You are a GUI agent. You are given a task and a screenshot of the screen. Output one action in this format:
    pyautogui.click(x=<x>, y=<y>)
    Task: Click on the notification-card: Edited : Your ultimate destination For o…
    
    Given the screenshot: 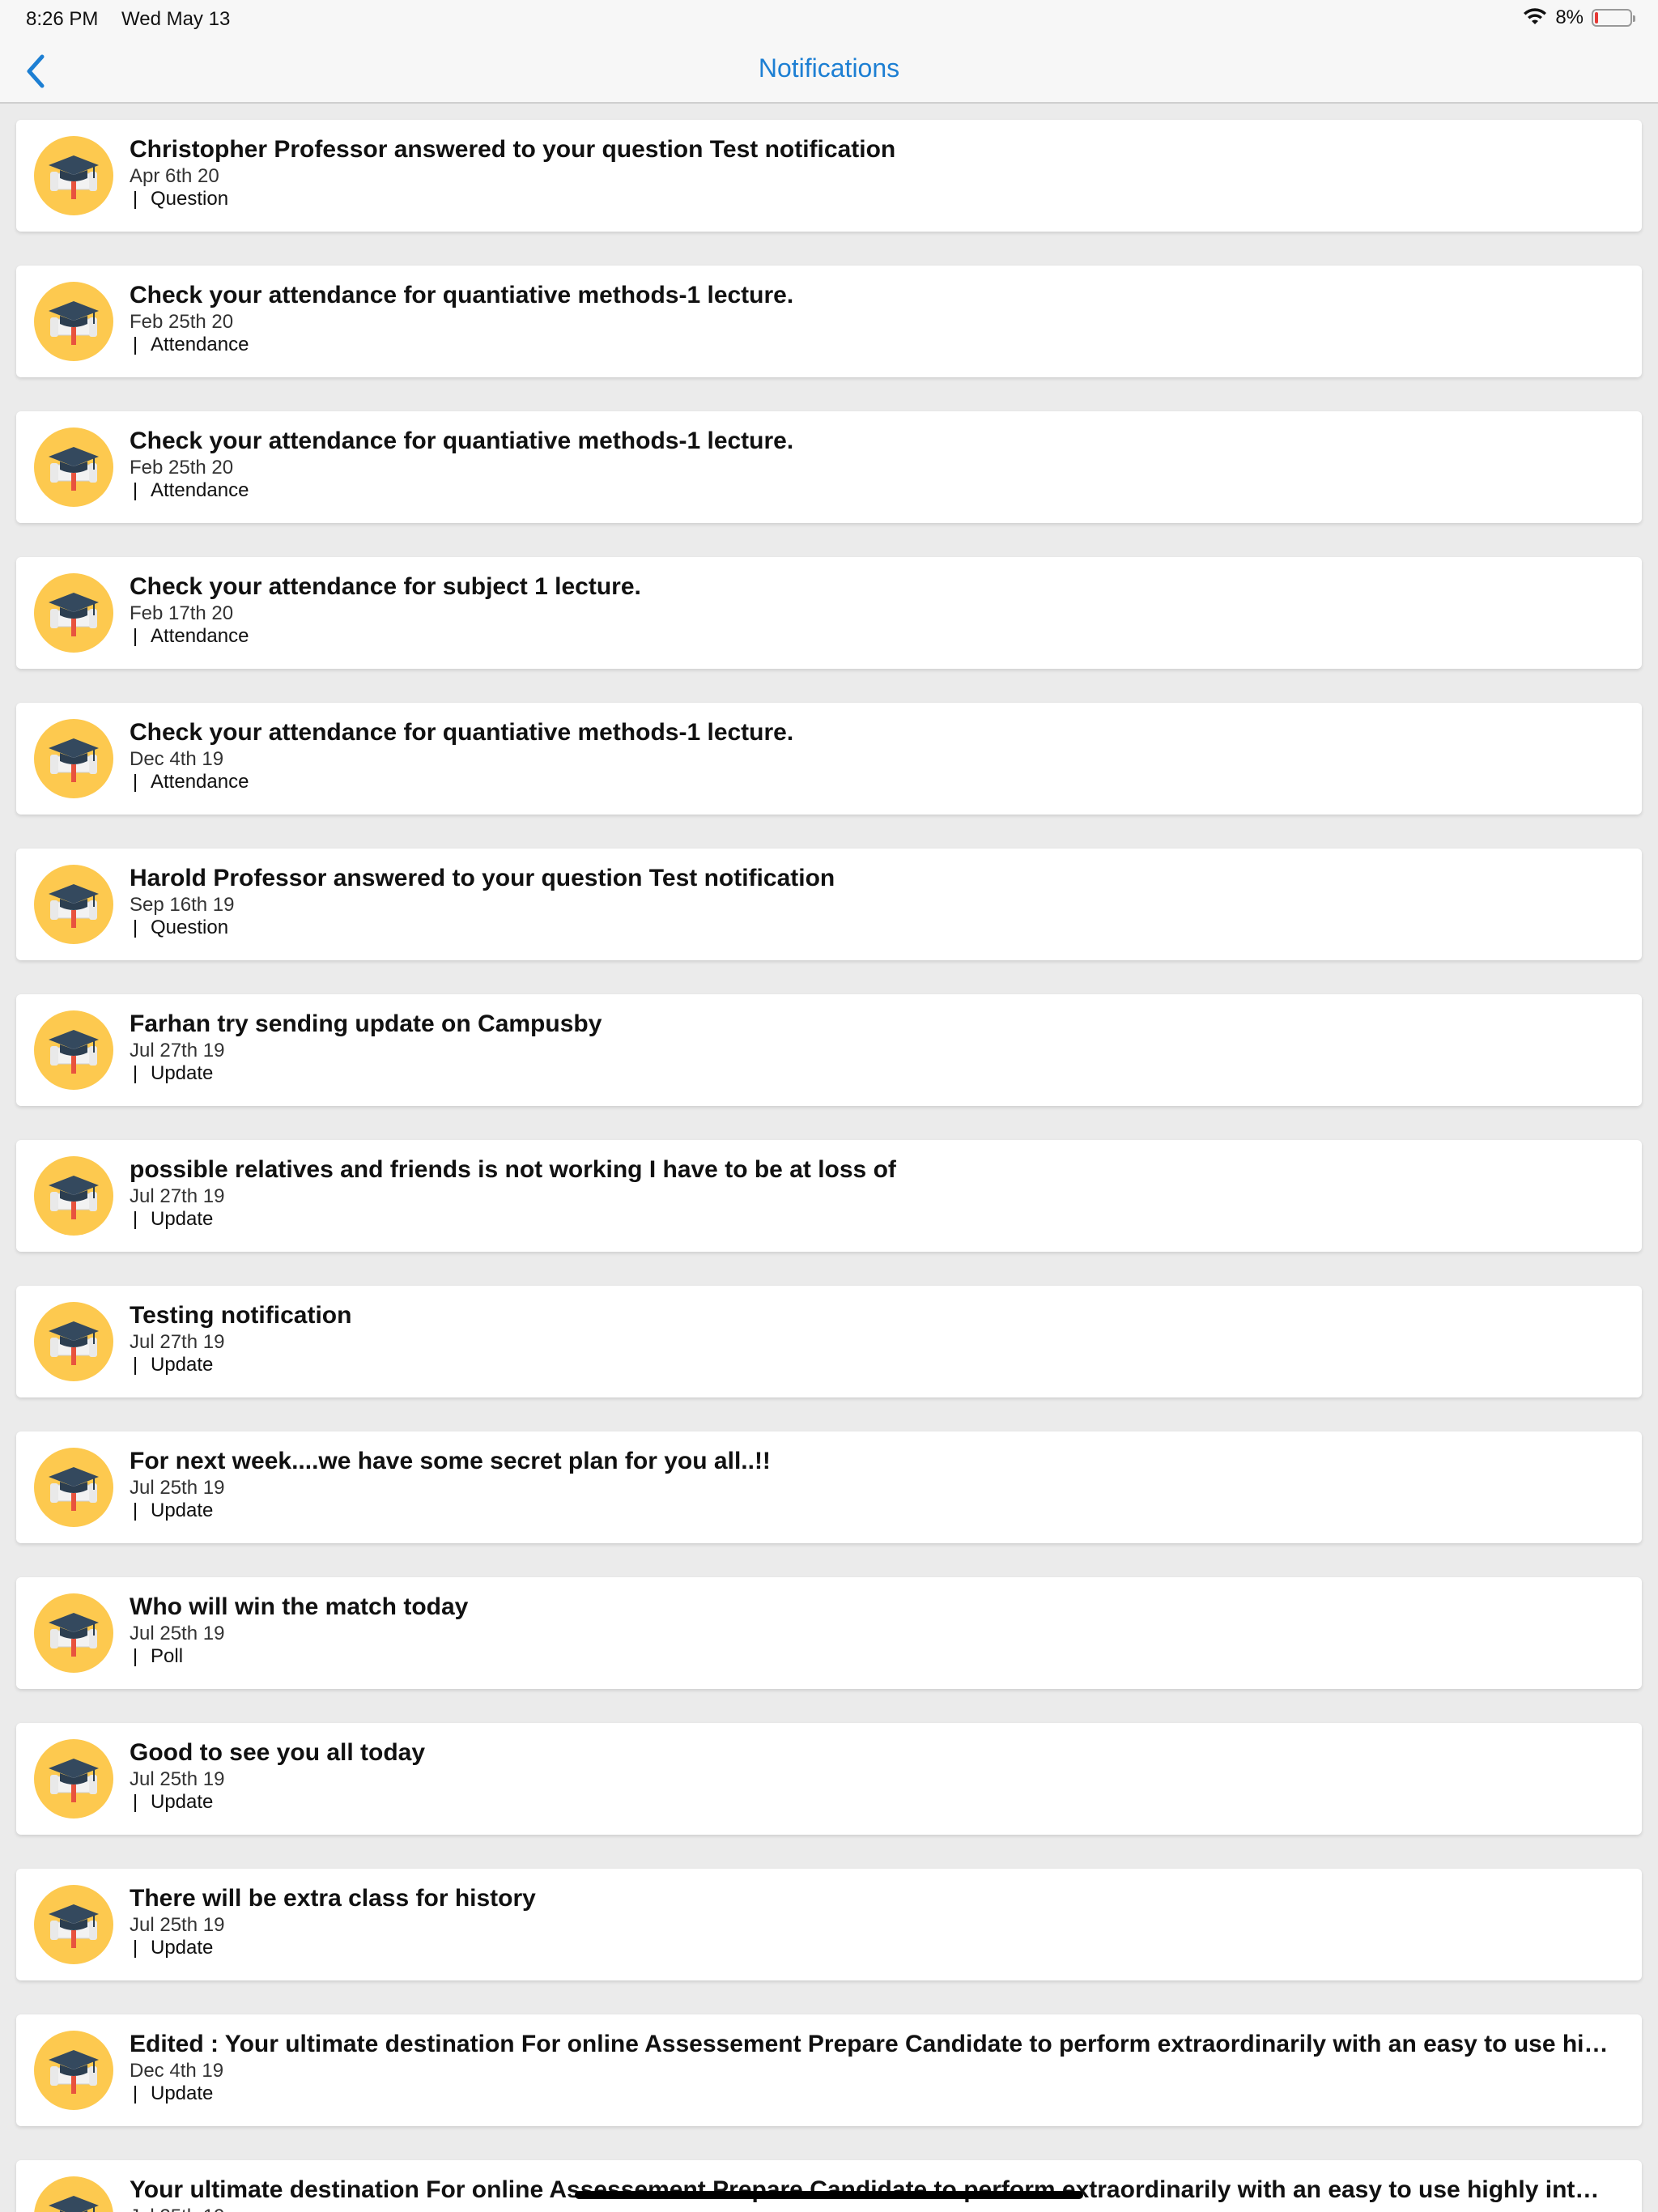 What is the action you would take?
    pyautogui.click(x=829, y=2070)
    